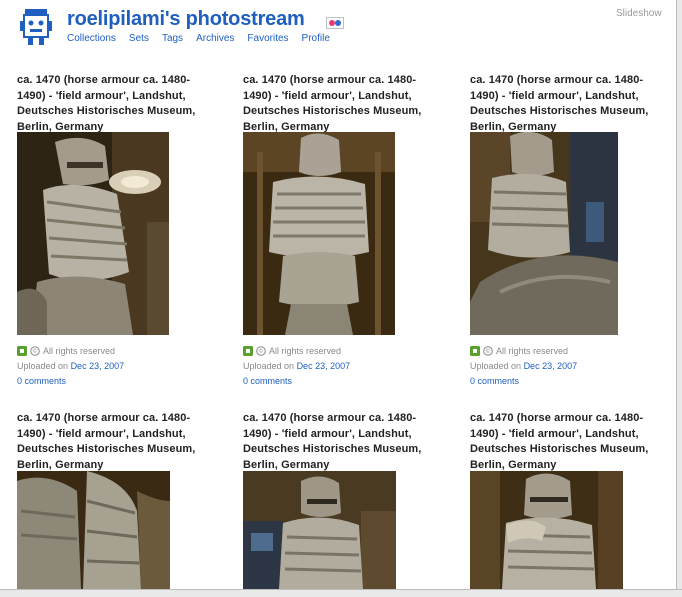 The image size is (682, 597). I want to click on profile-badge-icon, so click(335, 22).